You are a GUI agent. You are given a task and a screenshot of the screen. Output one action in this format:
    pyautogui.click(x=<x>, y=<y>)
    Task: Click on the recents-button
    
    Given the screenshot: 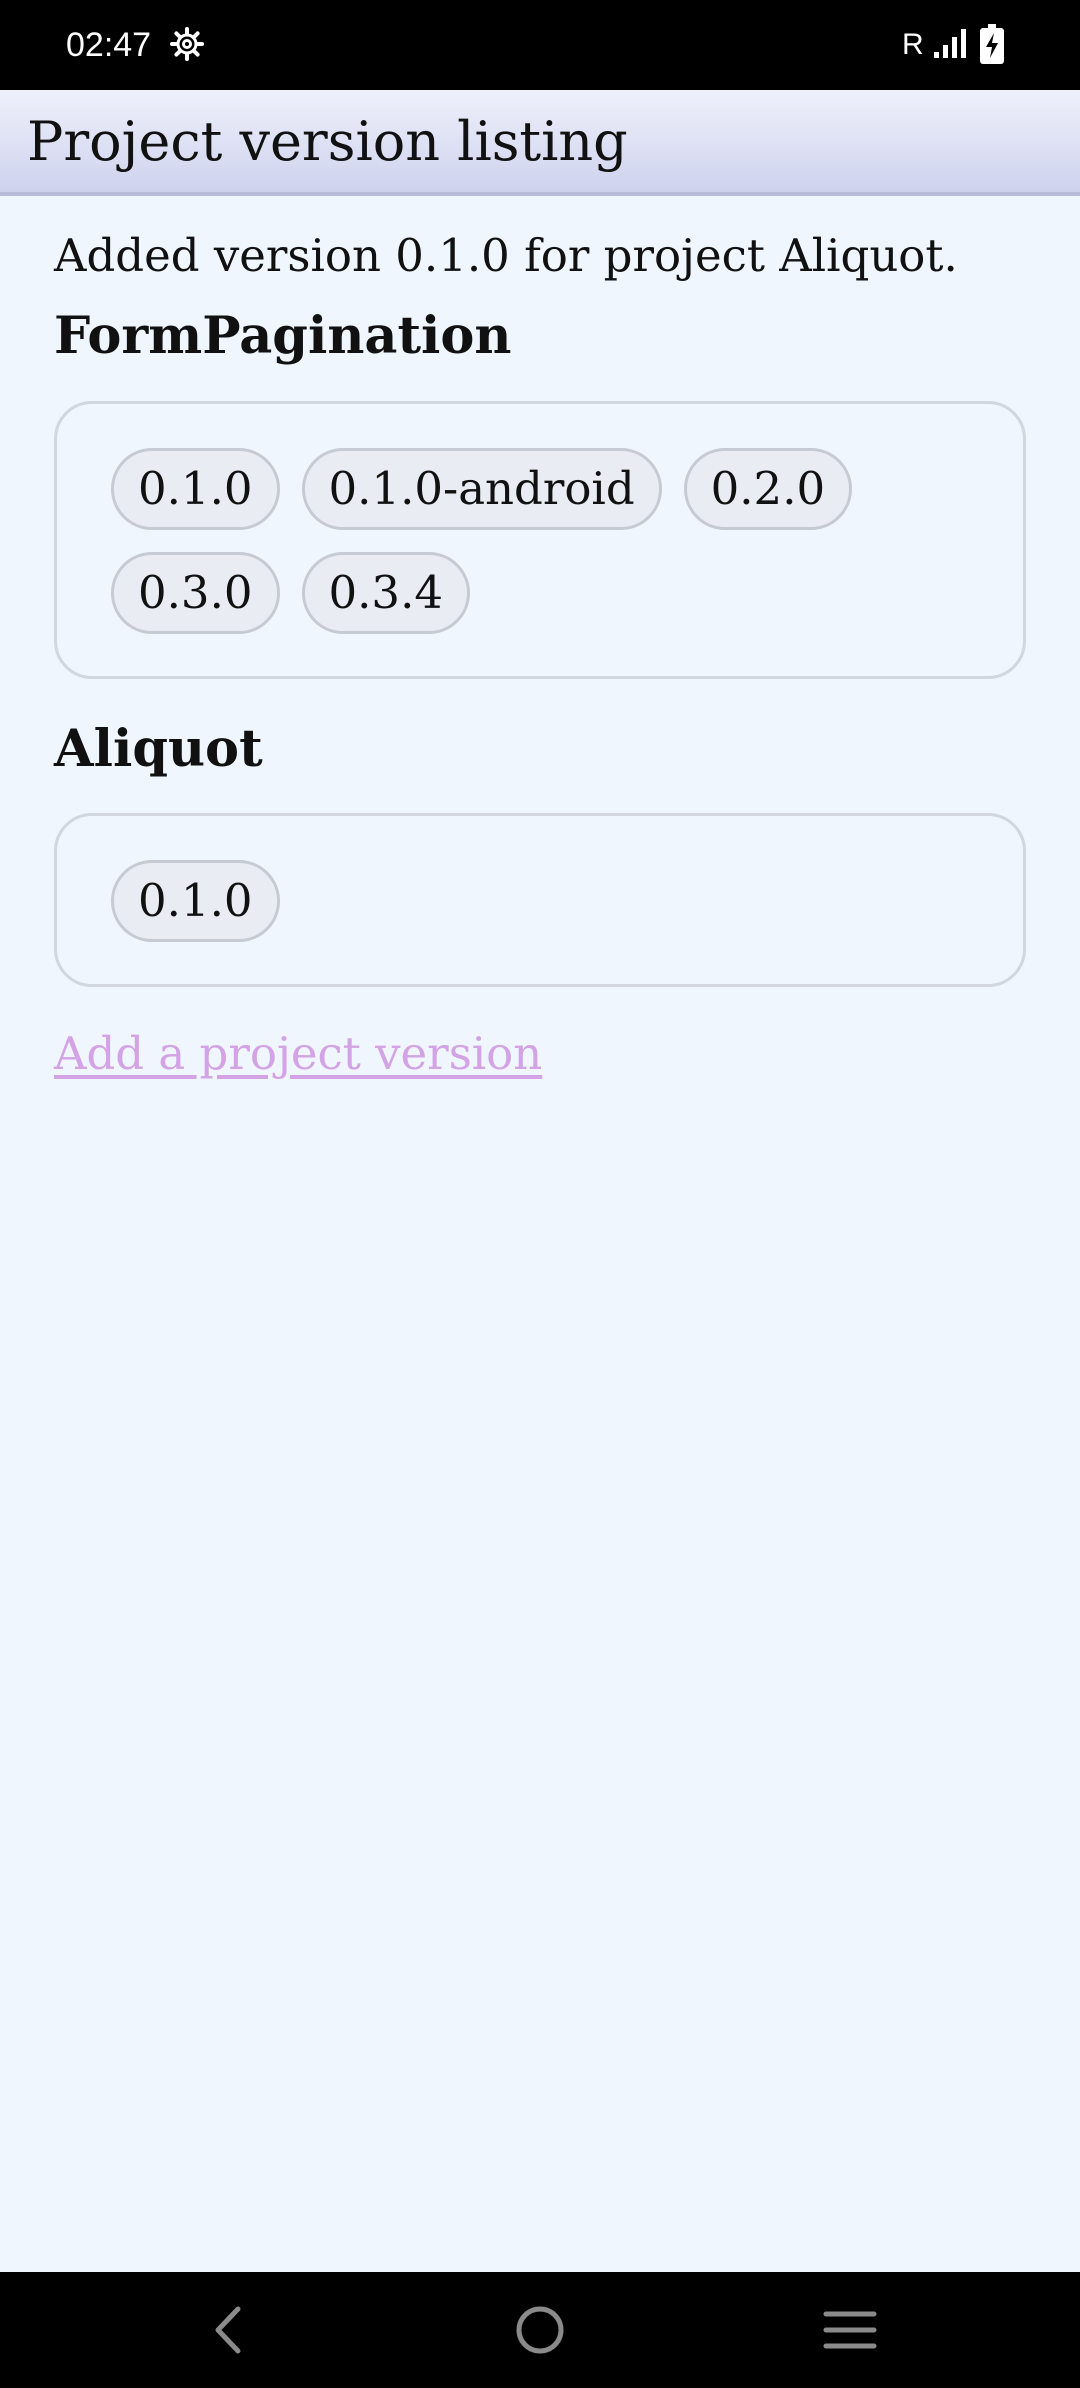 What is the action you would take?
    pyautogui.click(x=850, y=2330)
    